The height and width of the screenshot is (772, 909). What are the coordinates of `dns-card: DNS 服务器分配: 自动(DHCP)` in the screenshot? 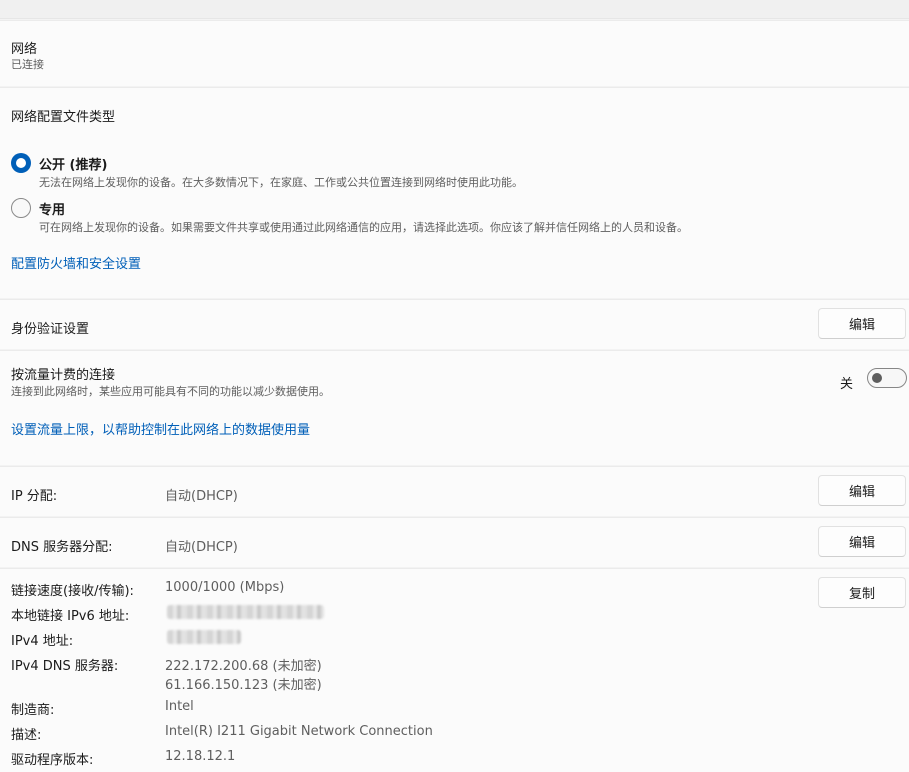 It's located at (454, 542).